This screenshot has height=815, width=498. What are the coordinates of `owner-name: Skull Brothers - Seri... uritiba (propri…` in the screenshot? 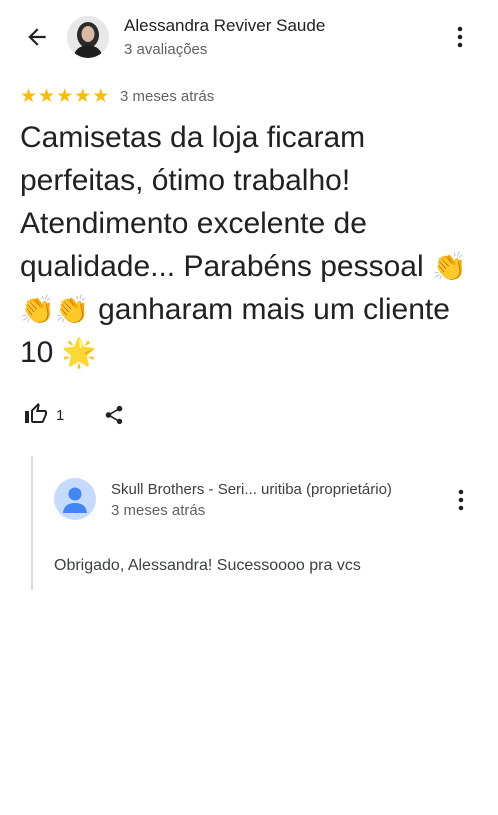 It's located at (251, 489).